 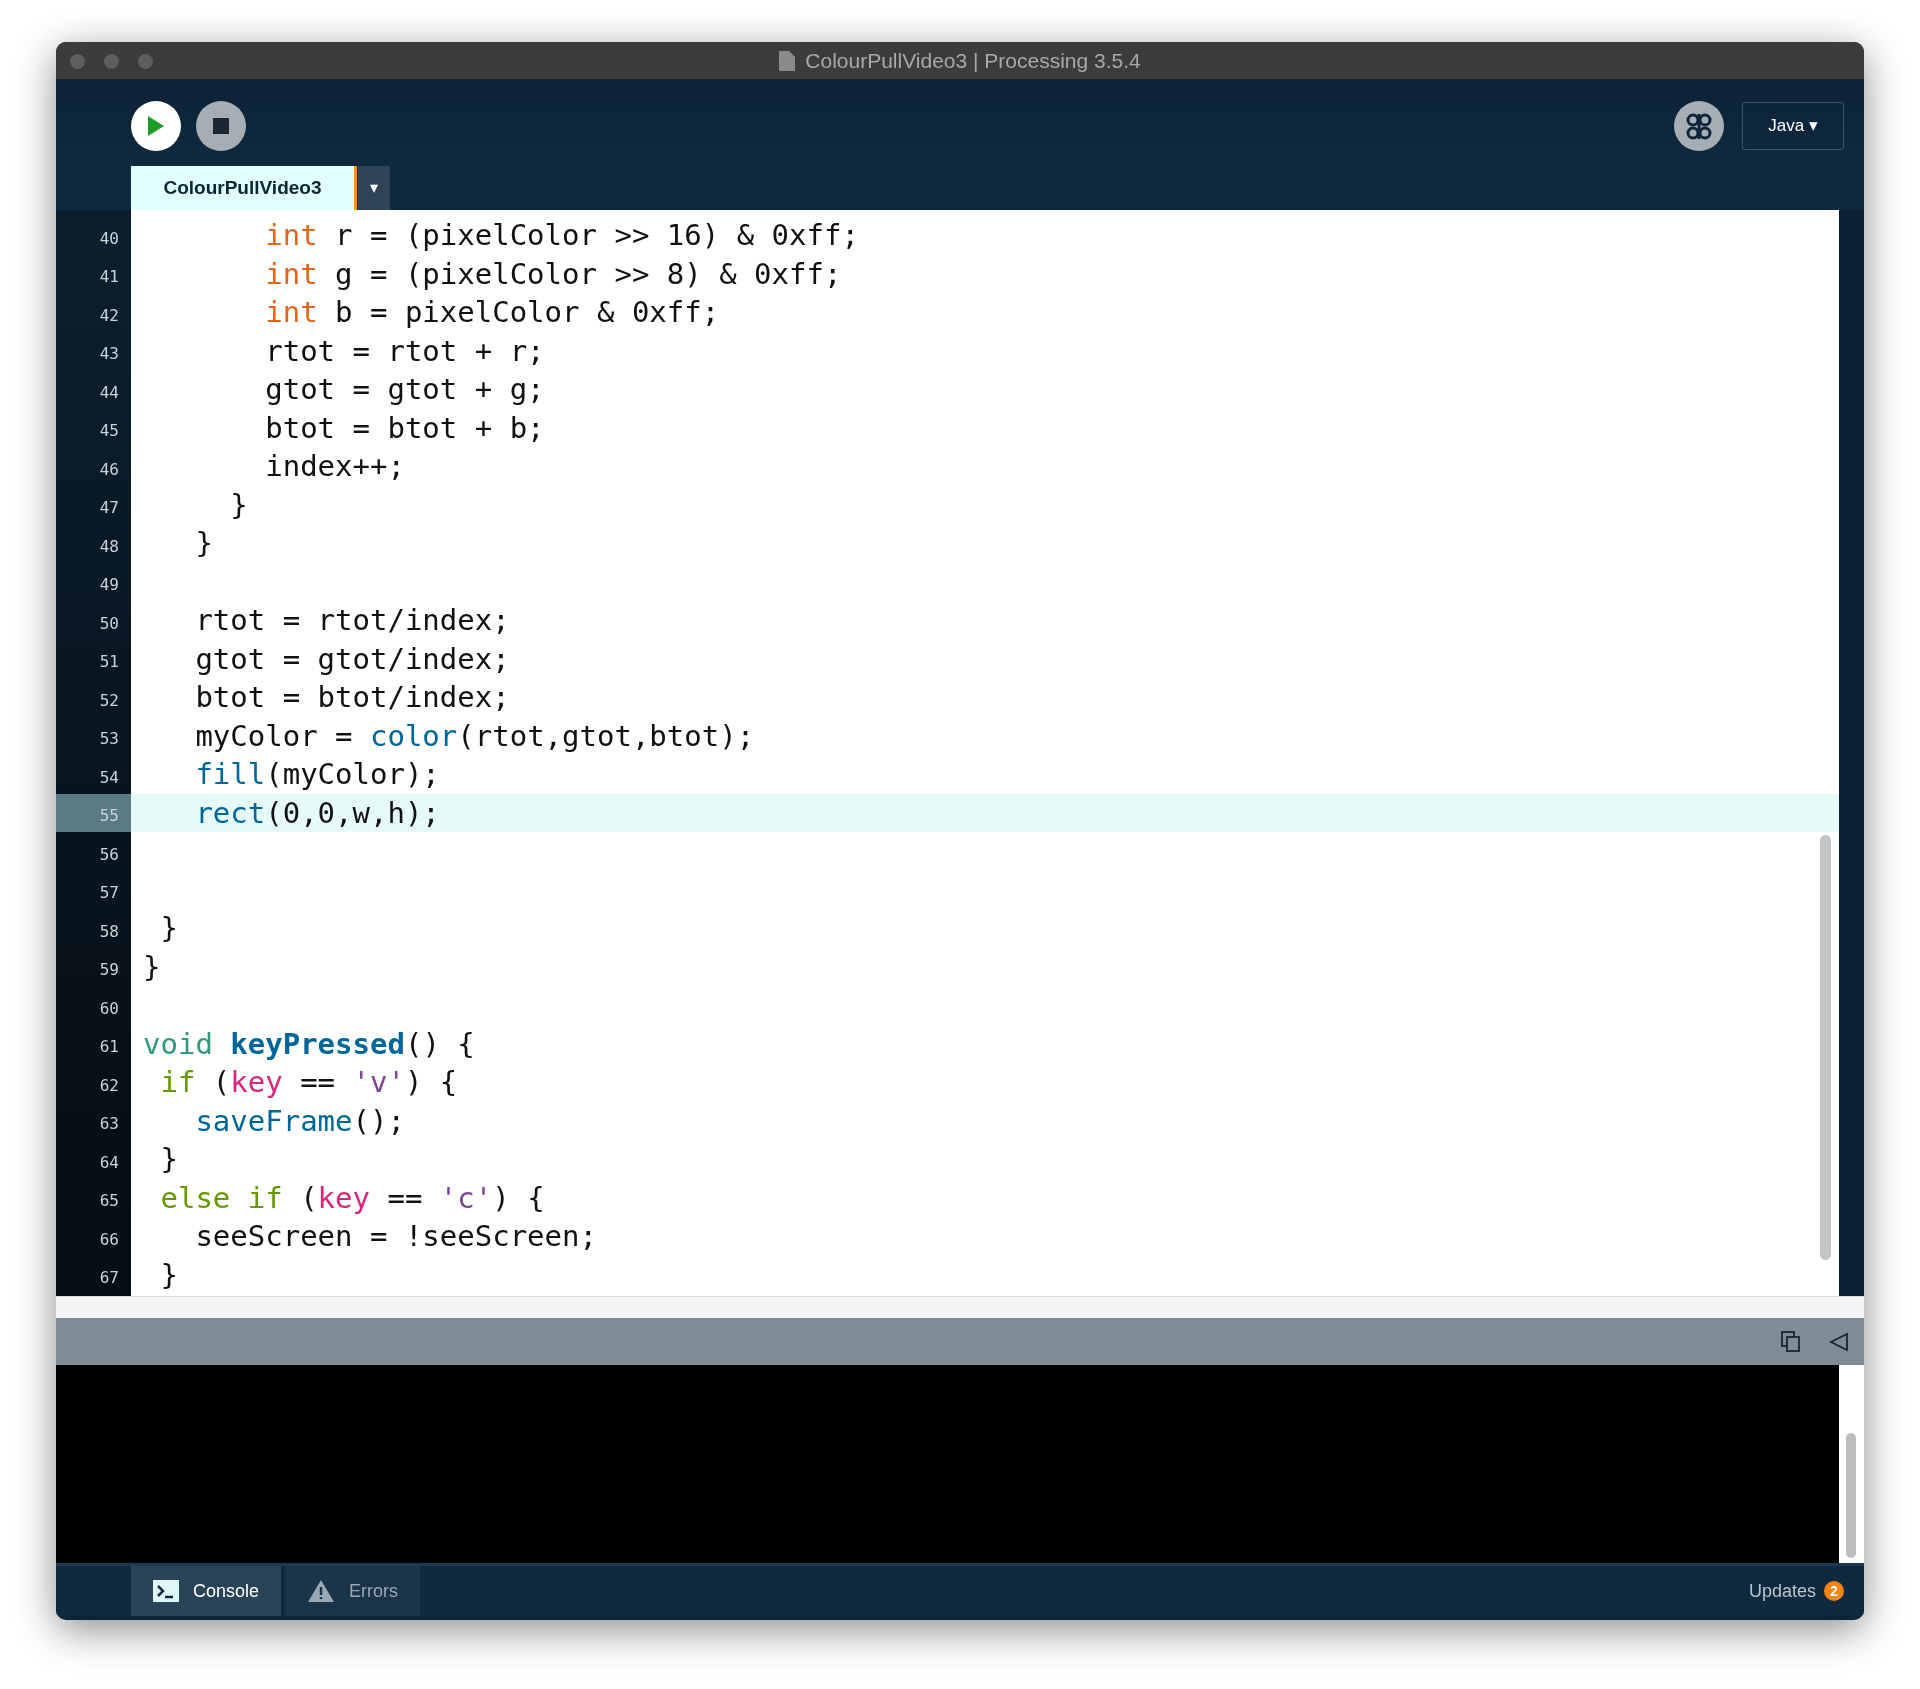 I want to click on debug-button, so click(x=1699, y=126).